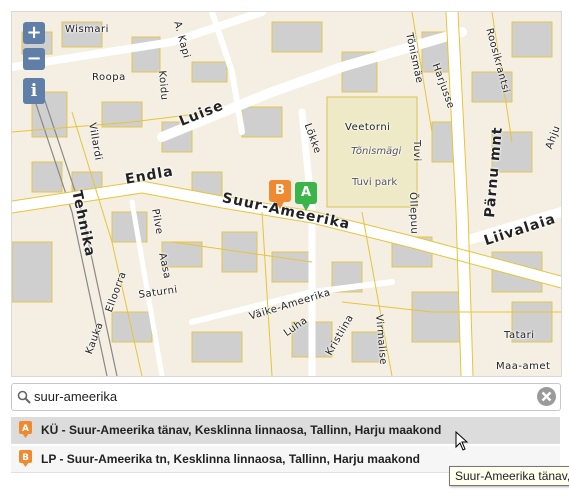  What do you see at coordinates (306, 206) in the screenshot?
I see `marker-a-pointer` at bounding box center [306, 206].